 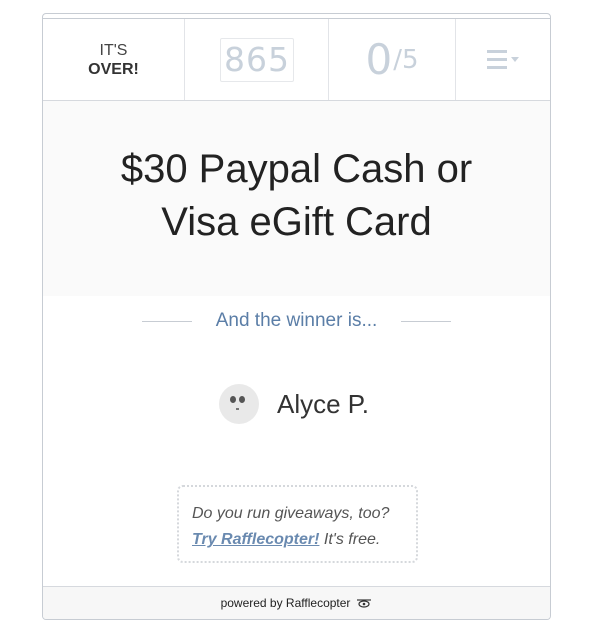 I want to click on countdown-digit: 5, so click(x=278, y=59).